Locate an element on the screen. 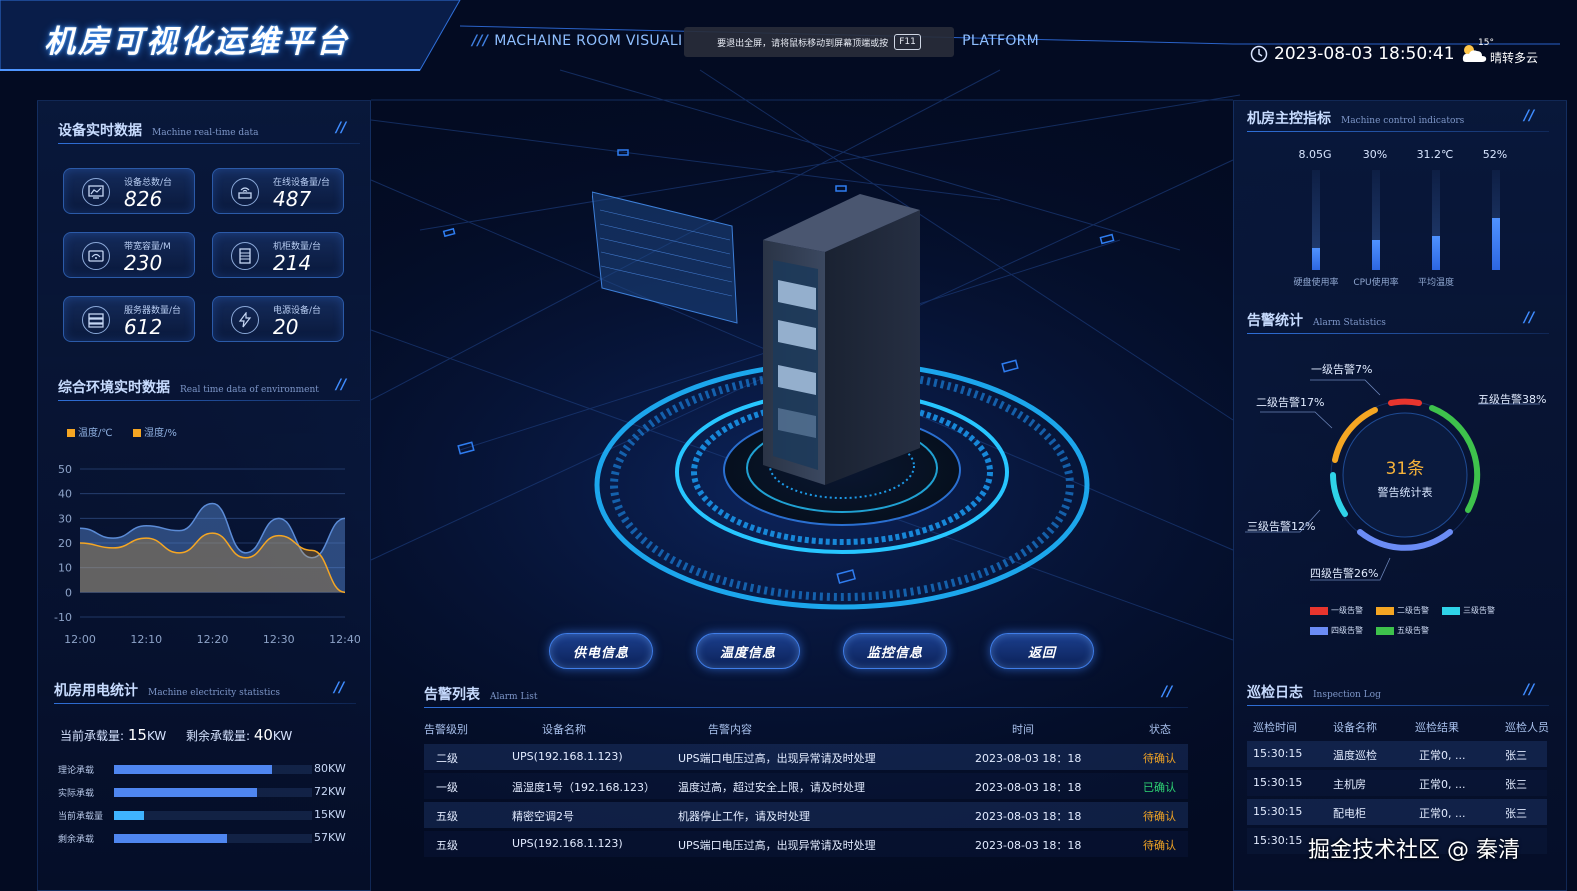  y-tick-label: -10 is located at coordinates (63, 617).